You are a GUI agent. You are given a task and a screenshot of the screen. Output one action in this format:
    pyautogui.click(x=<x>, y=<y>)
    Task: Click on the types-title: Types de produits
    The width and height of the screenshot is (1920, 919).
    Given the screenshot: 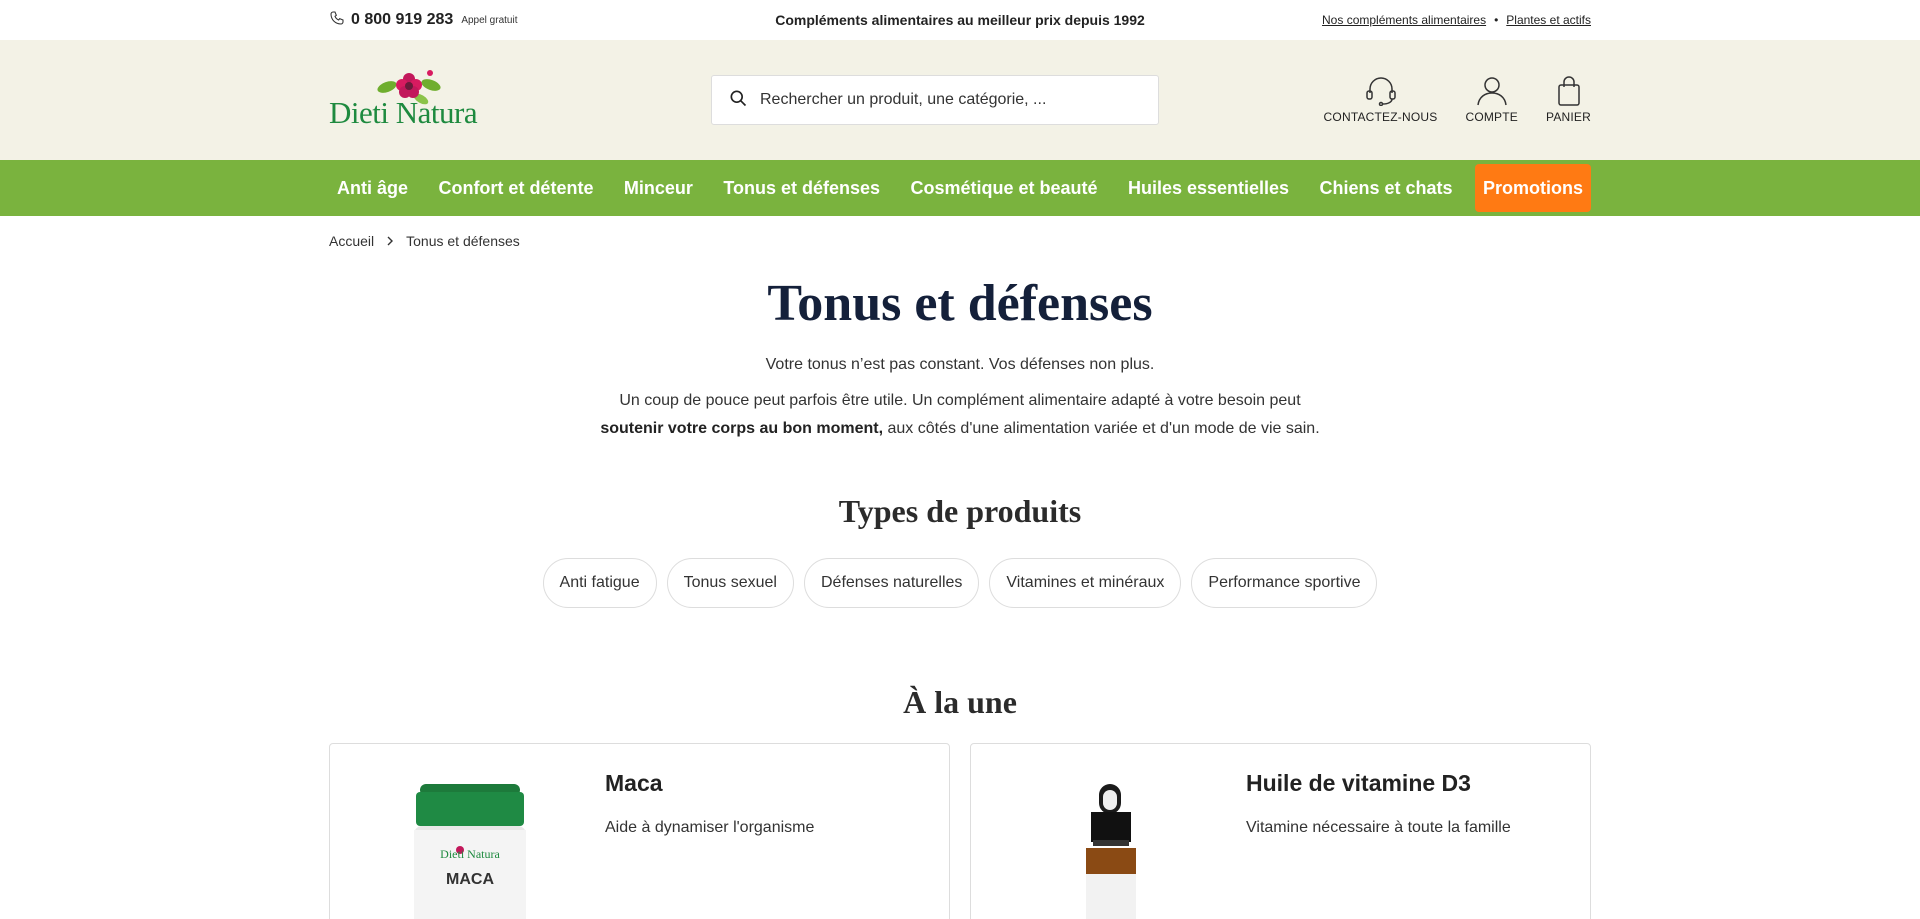 What is the action you would take?
    pyautogui.click(x=960, y=511)
    